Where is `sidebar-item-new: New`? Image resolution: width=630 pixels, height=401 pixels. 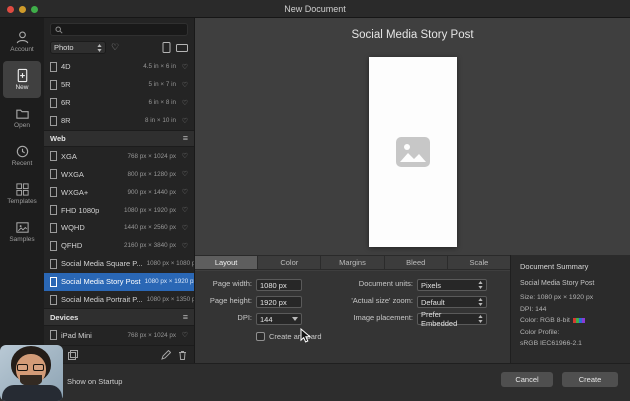 sidebar-item-new: New is located at coordinates (22, 79).